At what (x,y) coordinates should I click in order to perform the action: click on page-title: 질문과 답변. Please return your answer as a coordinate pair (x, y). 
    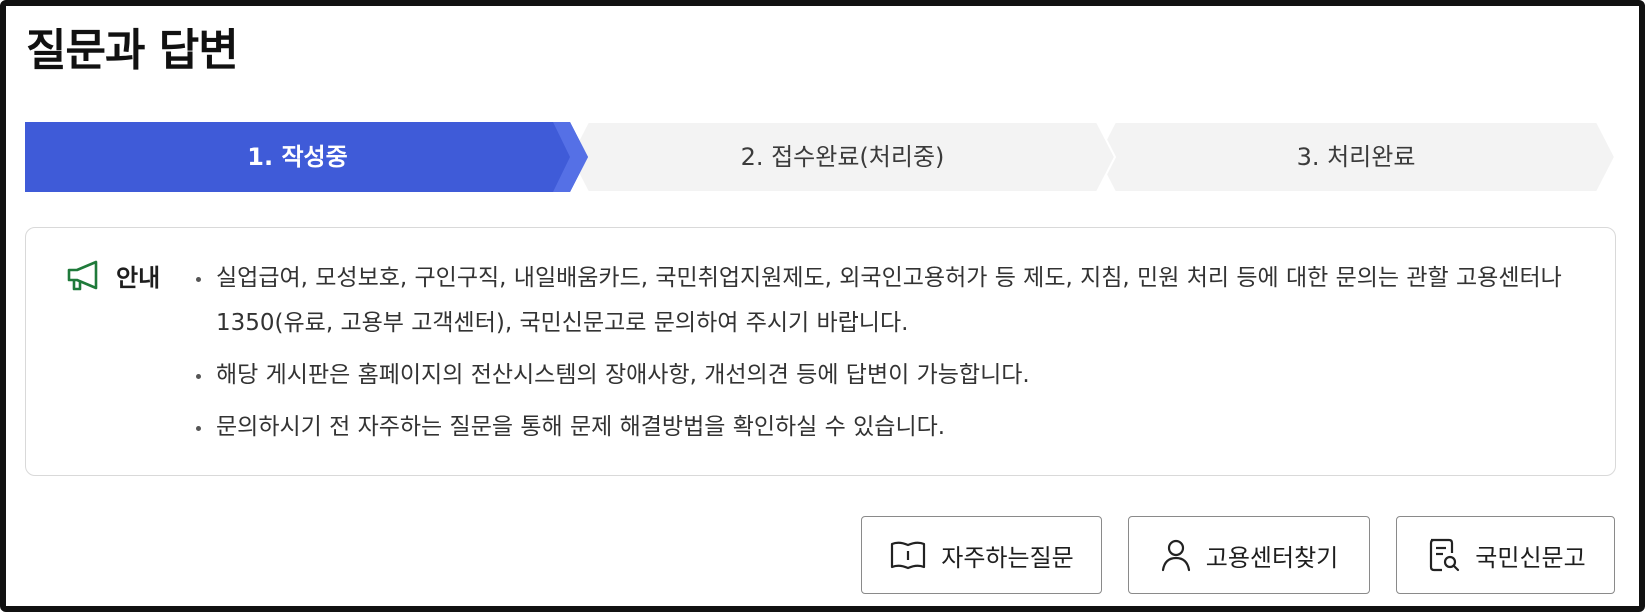
    Looking at the image, I should click on (132, 50).